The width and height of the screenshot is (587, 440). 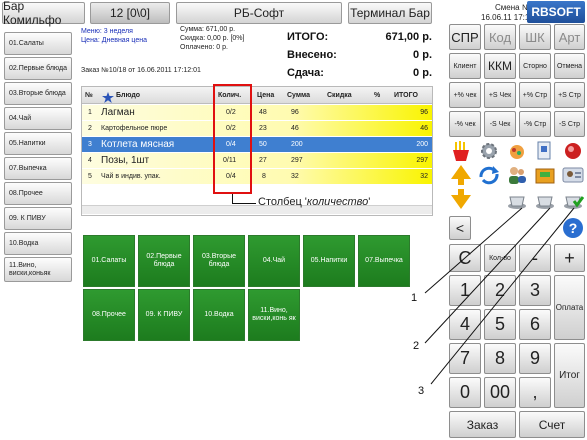 I want to click on callout-number-1: 1, so click(x=414, y=298).